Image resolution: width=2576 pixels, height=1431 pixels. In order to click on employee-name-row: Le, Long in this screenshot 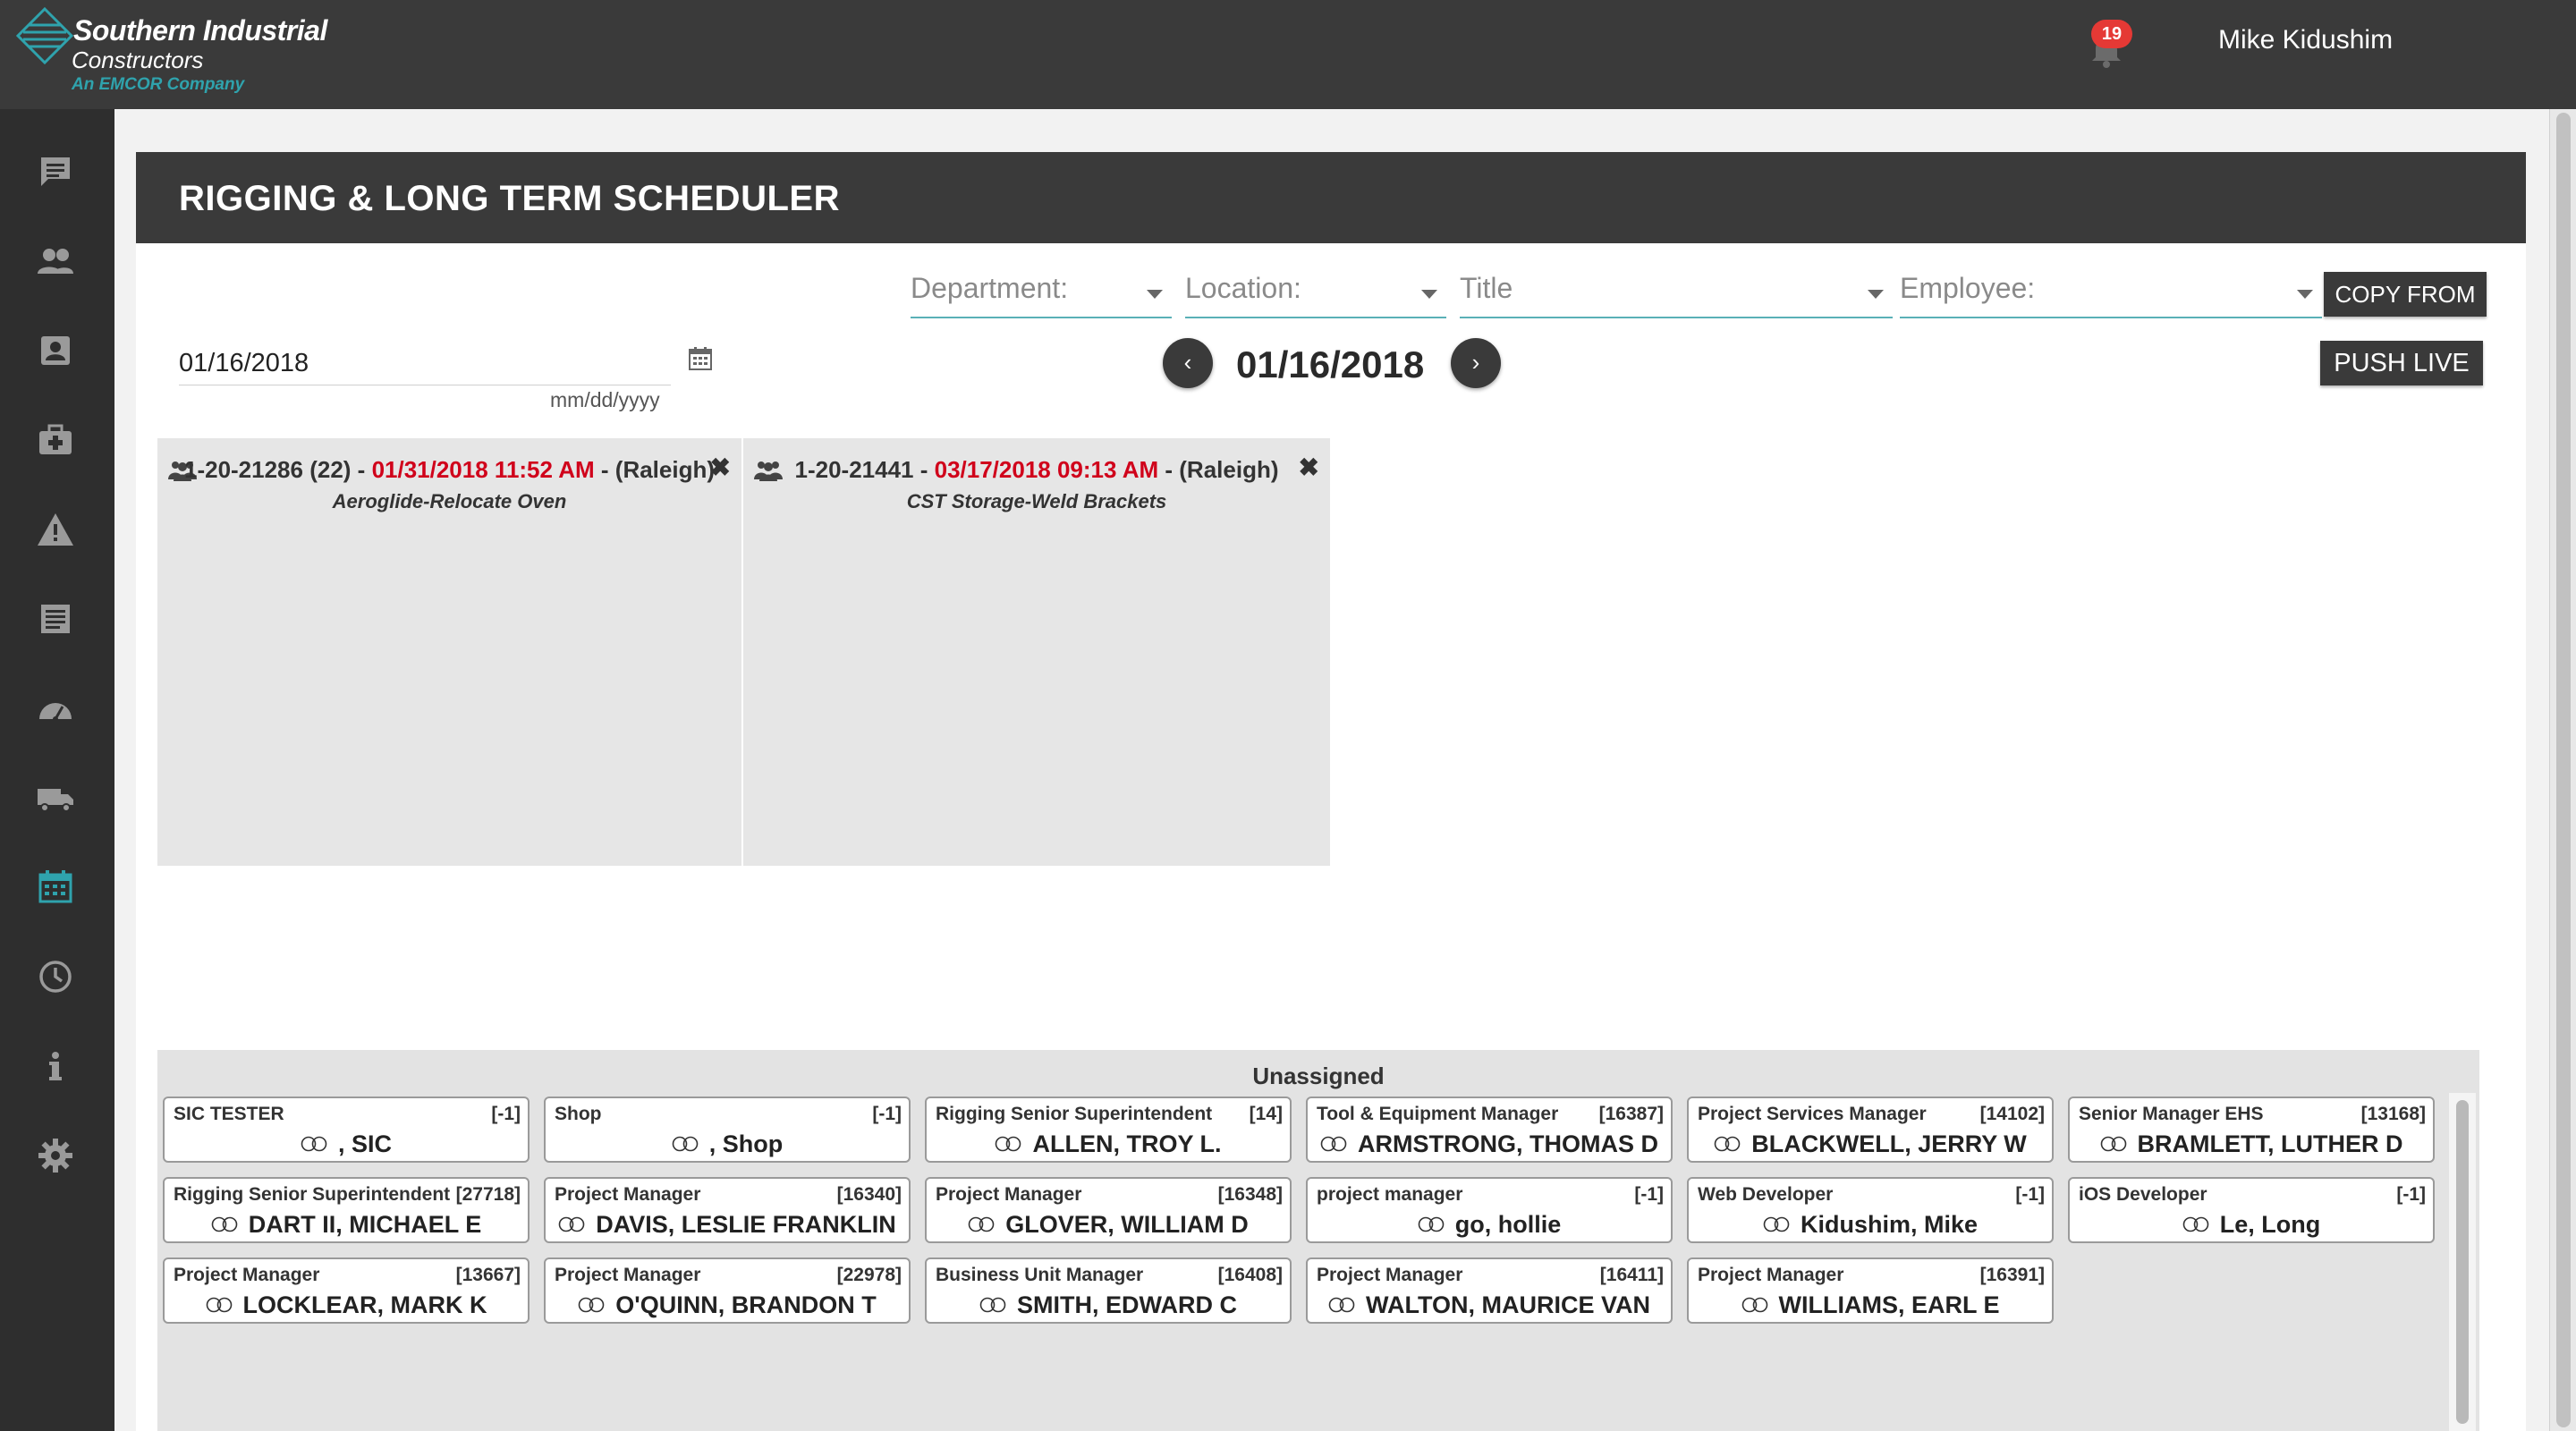, I will do `click(2251, 1225)`.